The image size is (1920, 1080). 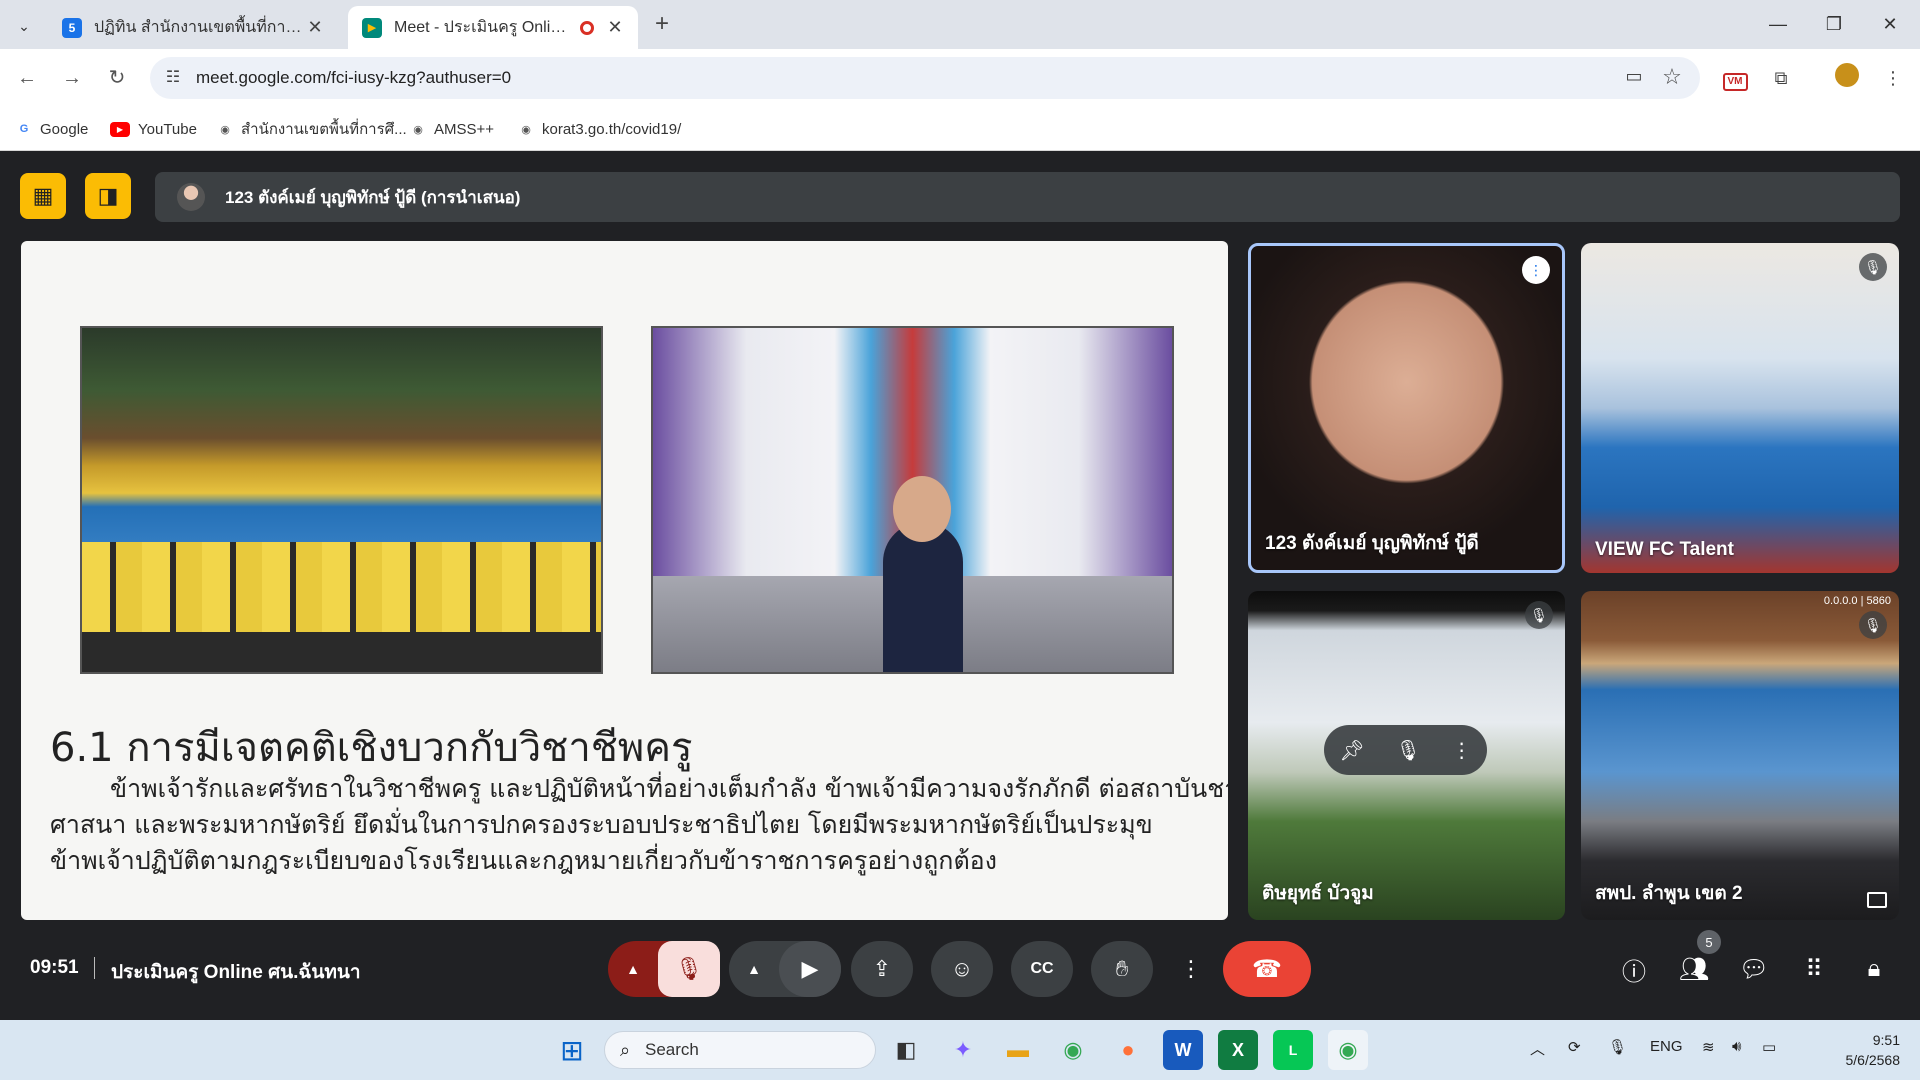 I want to click on photo-person, so click(x=923, y=597).